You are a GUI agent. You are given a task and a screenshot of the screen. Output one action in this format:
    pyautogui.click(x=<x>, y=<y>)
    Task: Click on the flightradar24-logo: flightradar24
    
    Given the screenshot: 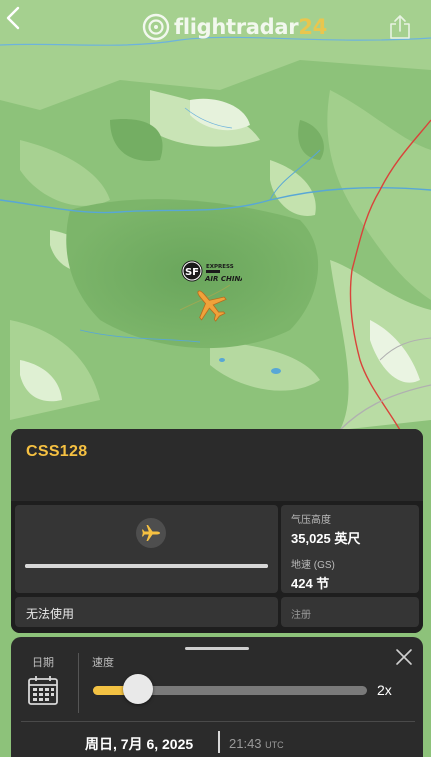 What is the action you would take?
    pyautogui.click(x=234, y=27)
    